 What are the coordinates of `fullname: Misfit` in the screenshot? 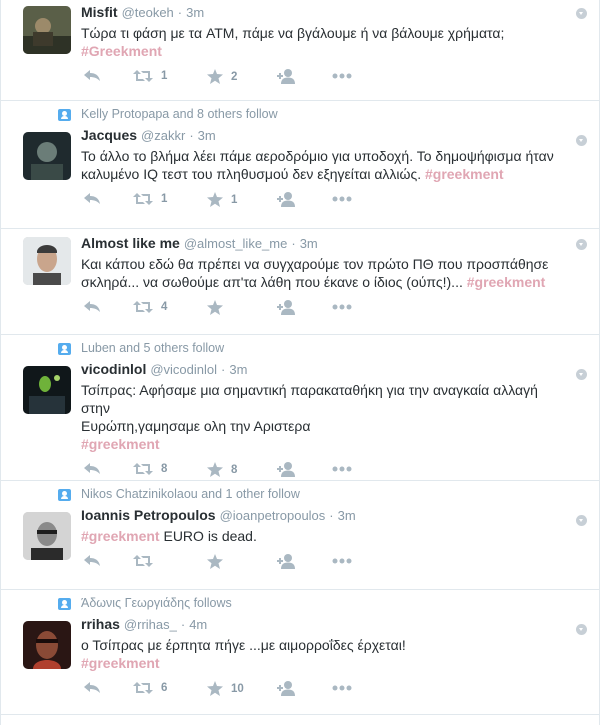 It's located at (99, 12).